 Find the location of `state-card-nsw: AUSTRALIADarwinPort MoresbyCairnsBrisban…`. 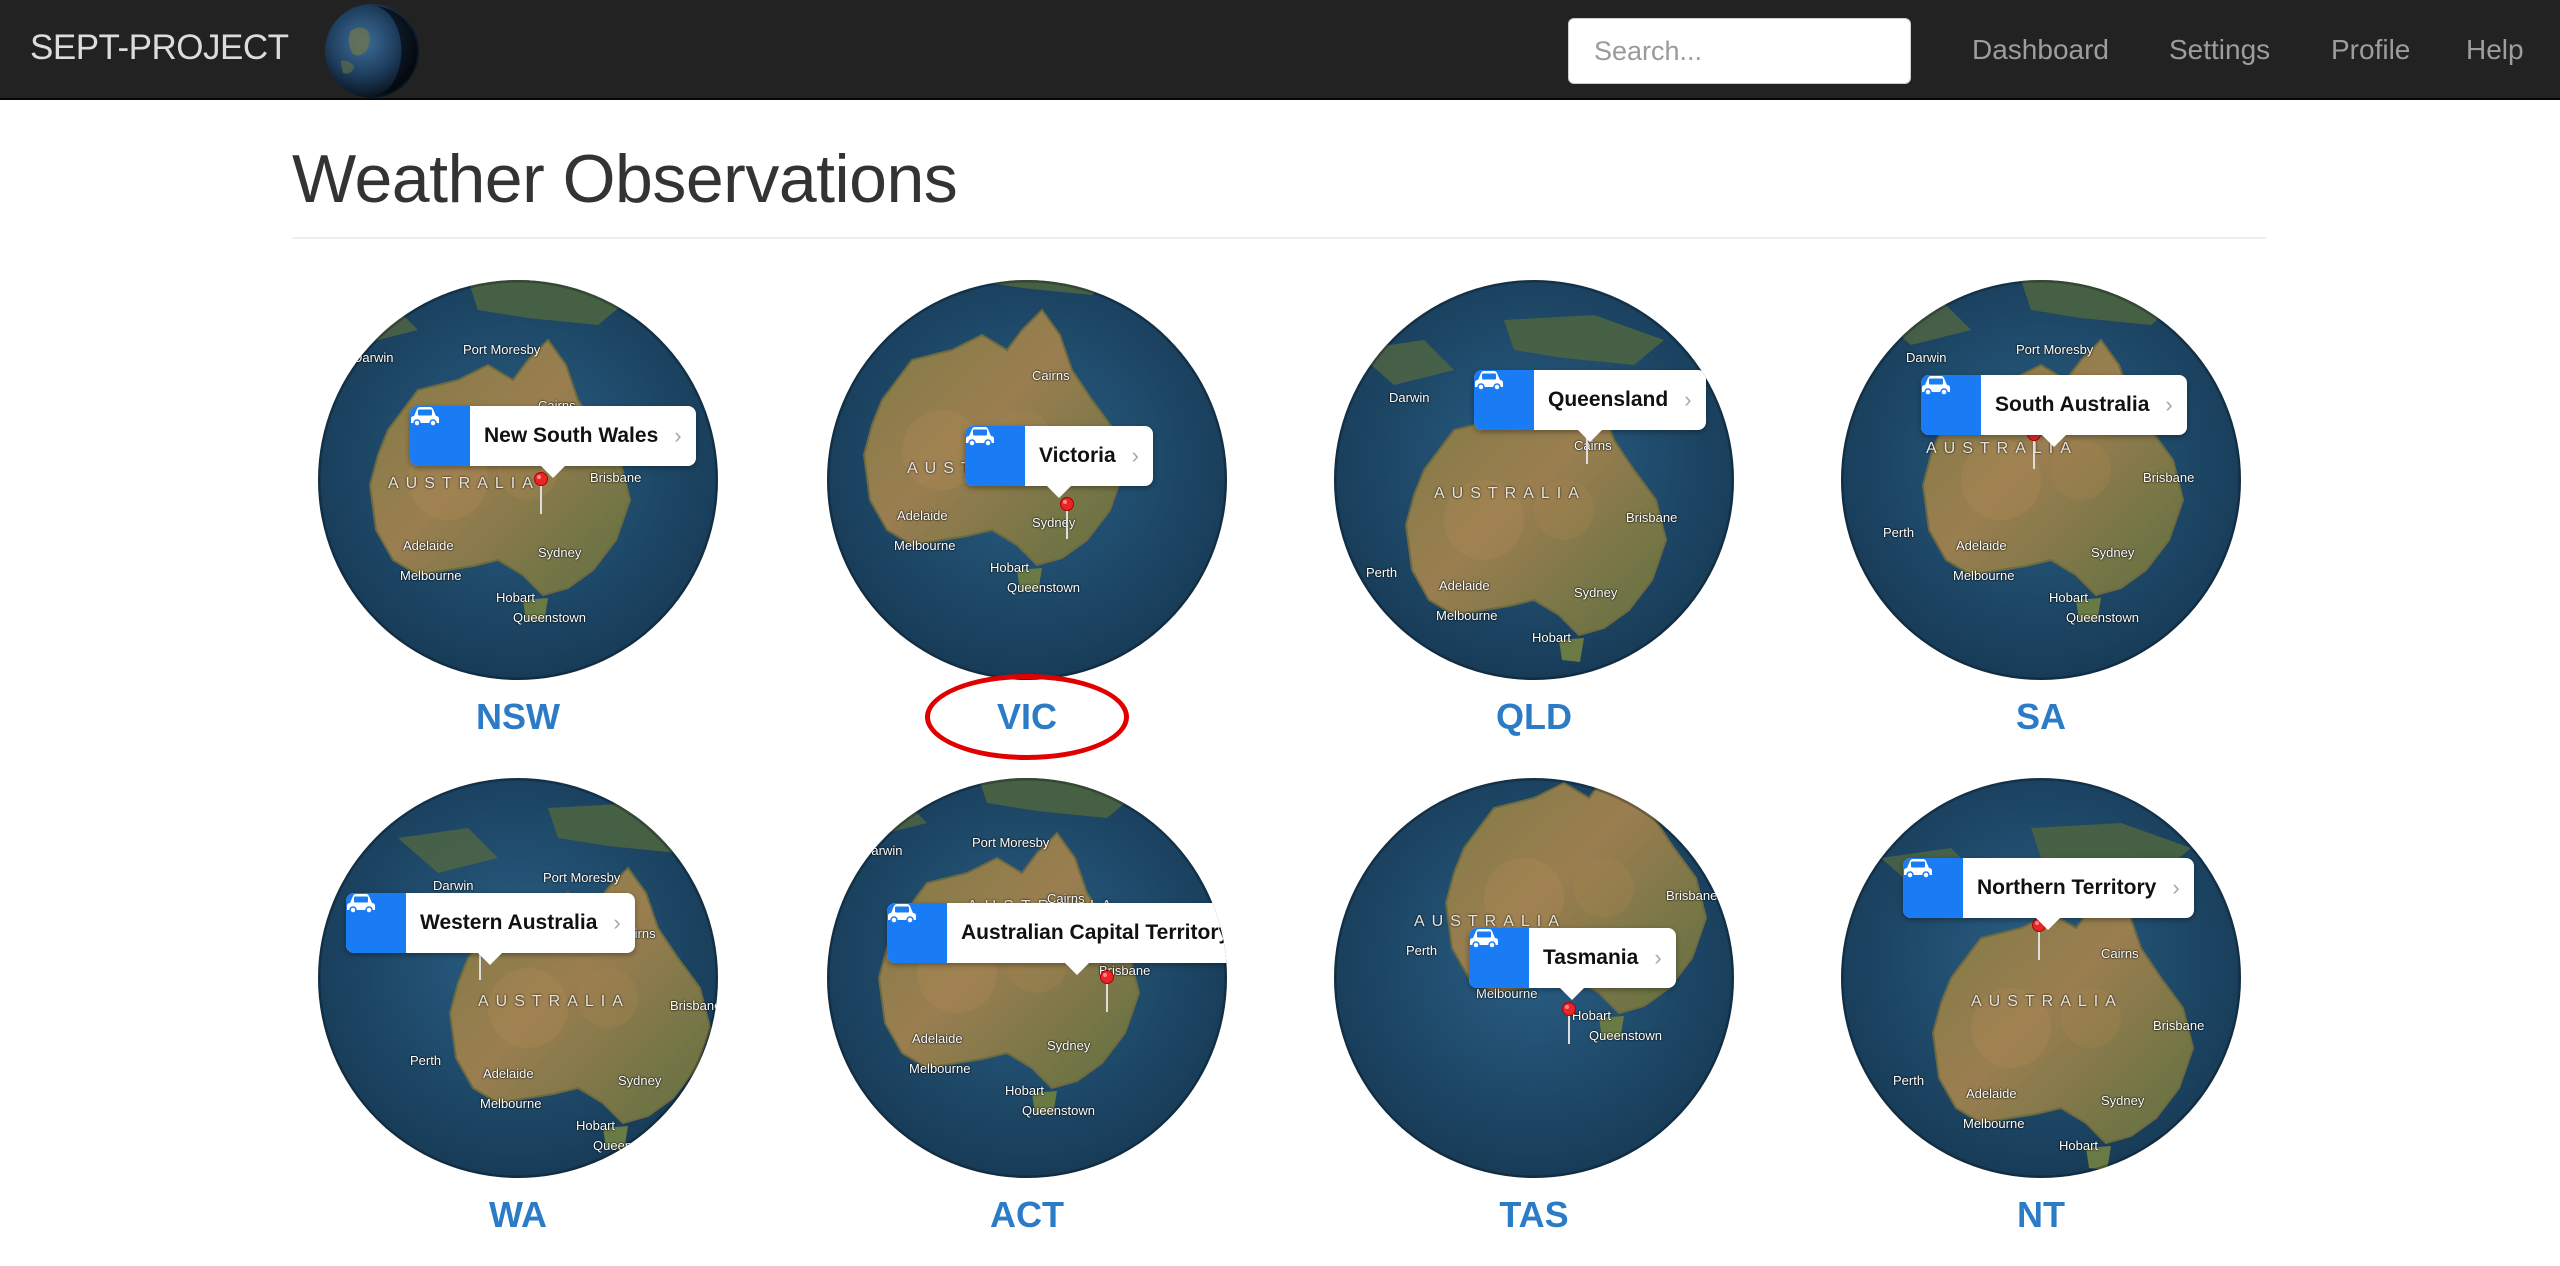

state-card-nsw: AUSTRALIADarwinPort MoresbyCairnsBrisban… is located at coordinates (518, 515).